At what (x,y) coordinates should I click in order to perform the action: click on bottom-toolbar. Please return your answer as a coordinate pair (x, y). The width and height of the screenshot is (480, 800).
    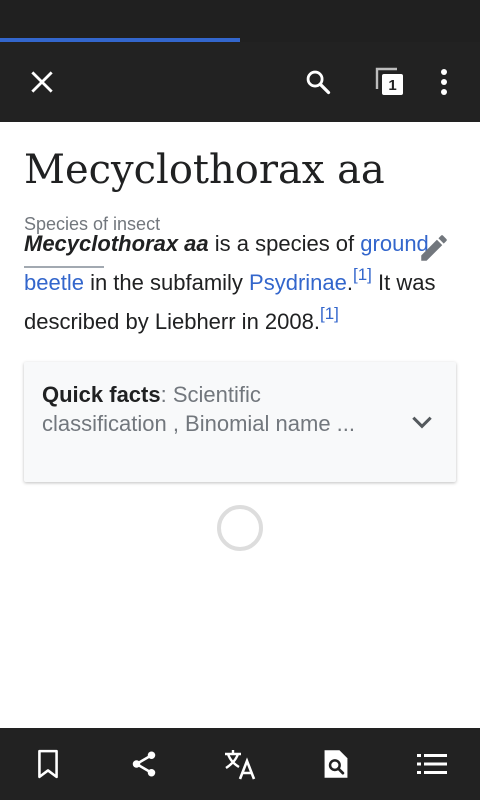
    Looking at the image, I should click on (240, 764).